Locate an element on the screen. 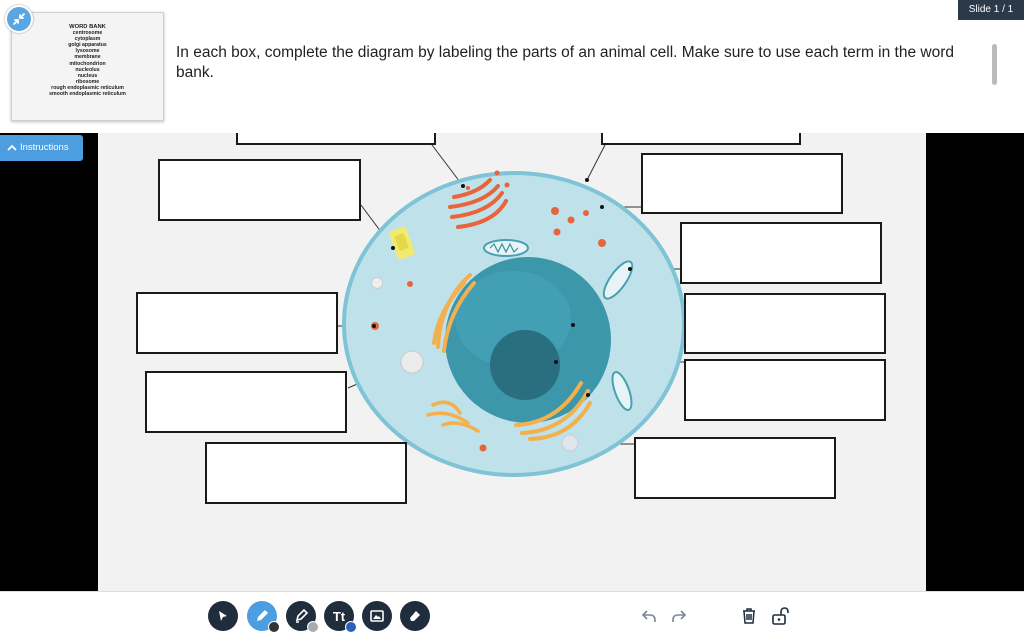 This screenshot has width=1024, height=638. text-icon: Tt is located at coordinates (339, 616).